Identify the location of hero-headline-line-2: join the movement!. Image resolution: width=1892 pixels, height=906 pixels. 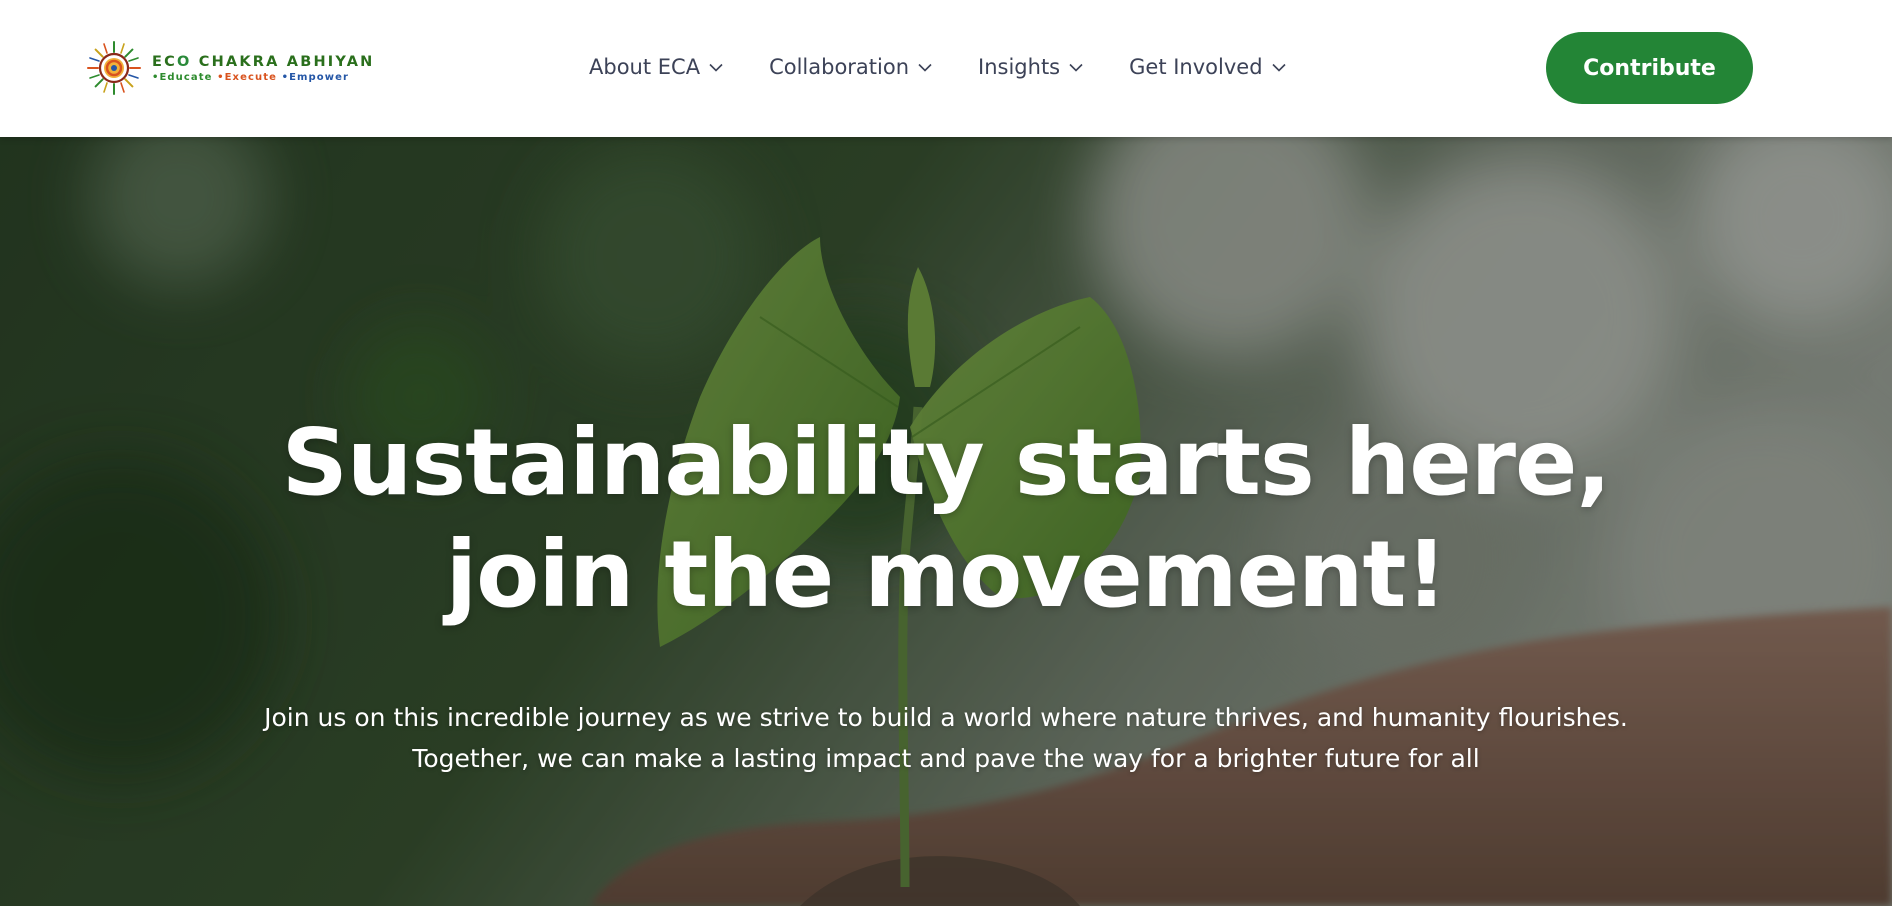
(946, 574).